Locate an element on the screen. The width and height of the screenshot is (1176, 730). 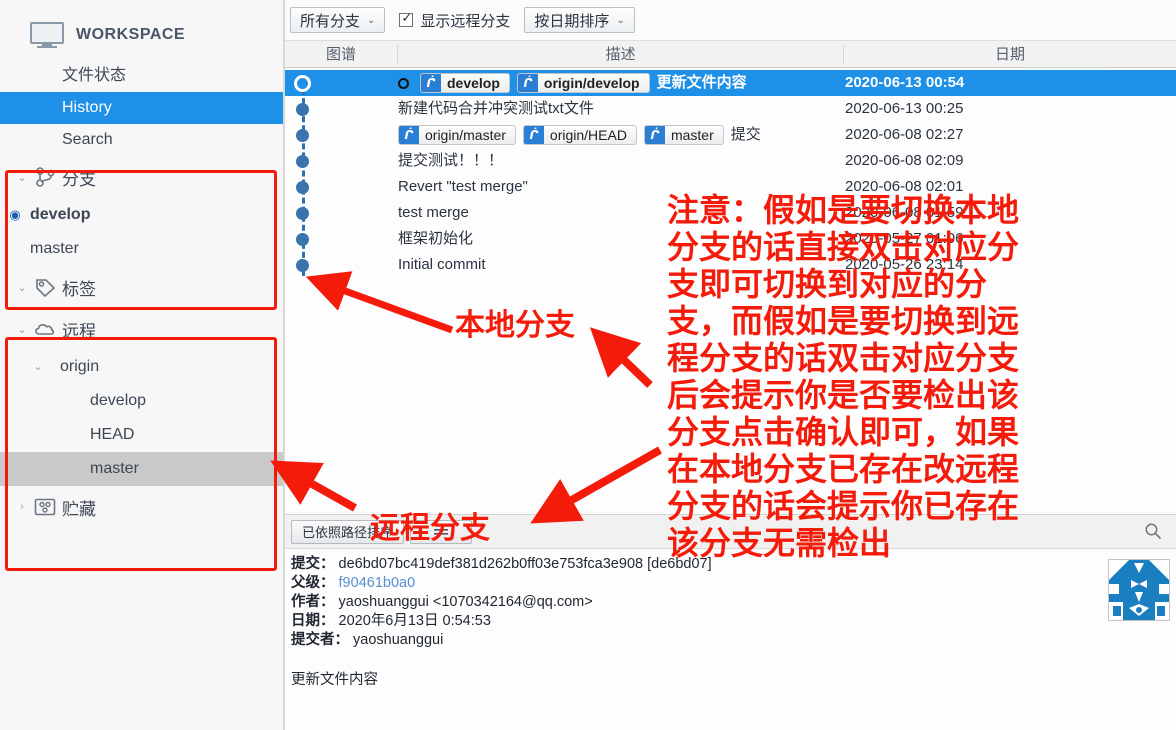
cloud-icon is located at coordinates (45, 329).